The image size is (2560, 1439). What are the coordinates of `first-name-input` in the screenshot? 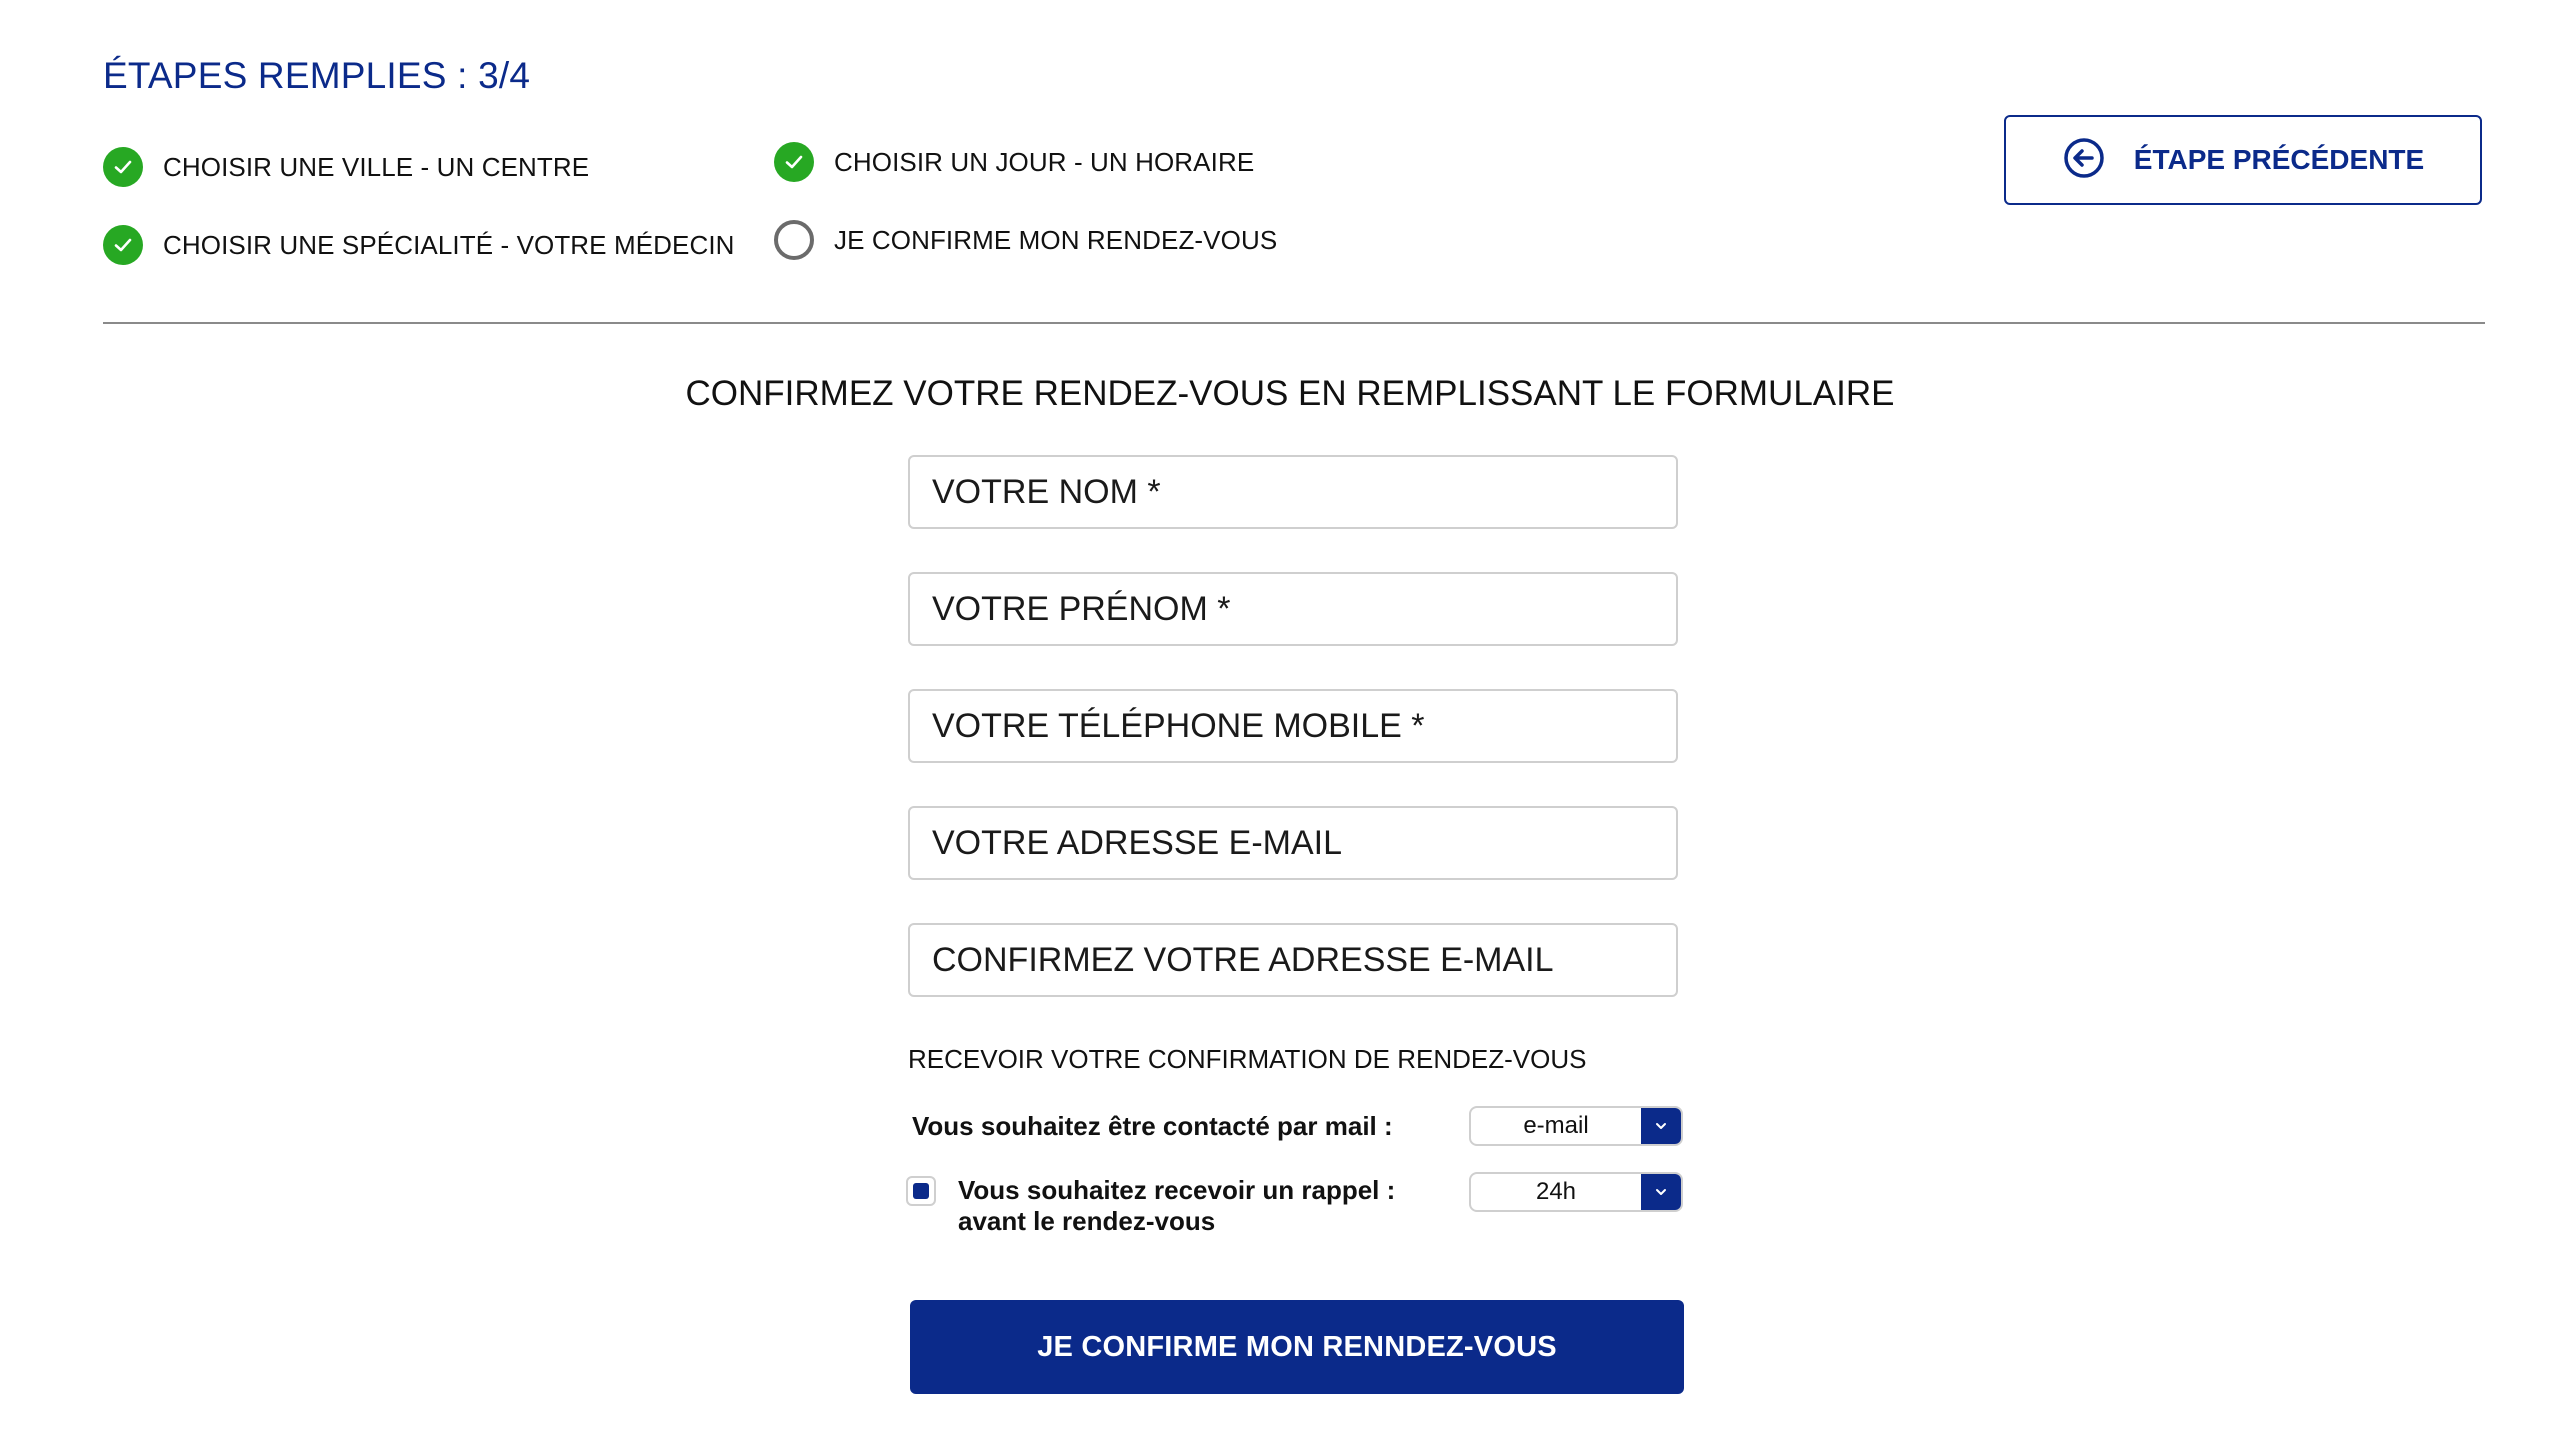 It's located at (1293, 609).